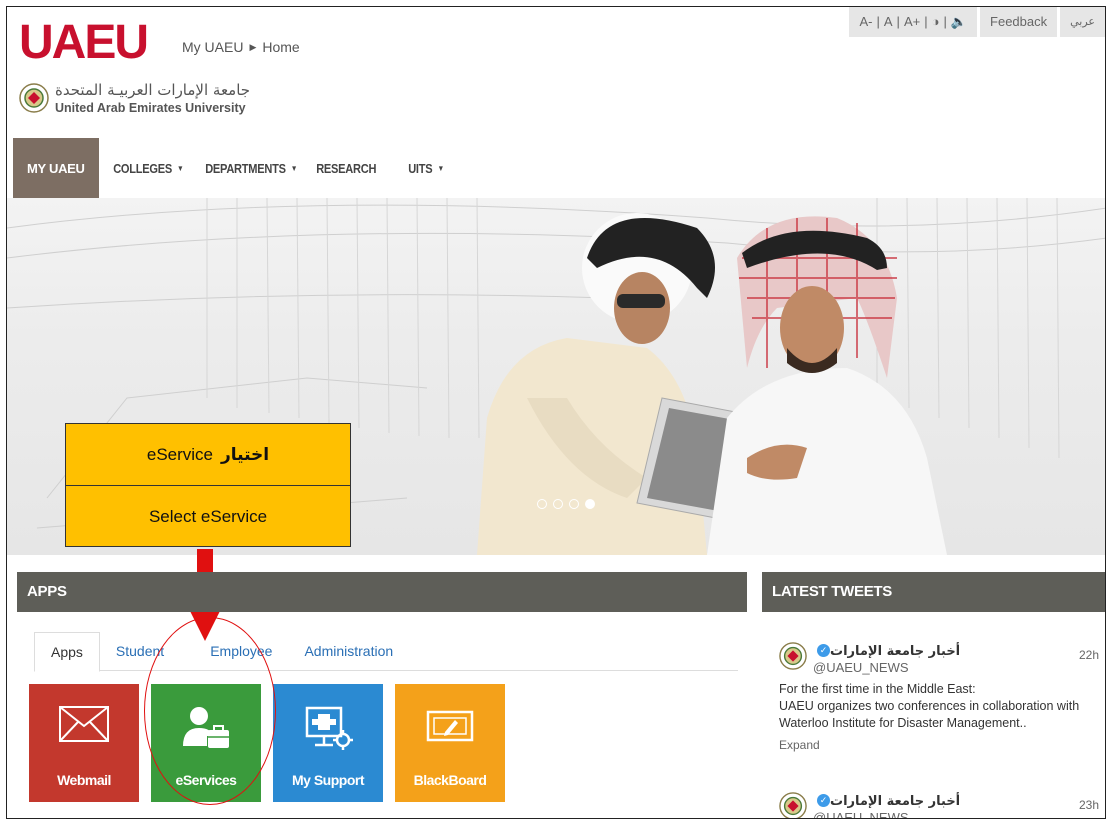  I want to click on my-support-tile: My Support, so click(328, 743).